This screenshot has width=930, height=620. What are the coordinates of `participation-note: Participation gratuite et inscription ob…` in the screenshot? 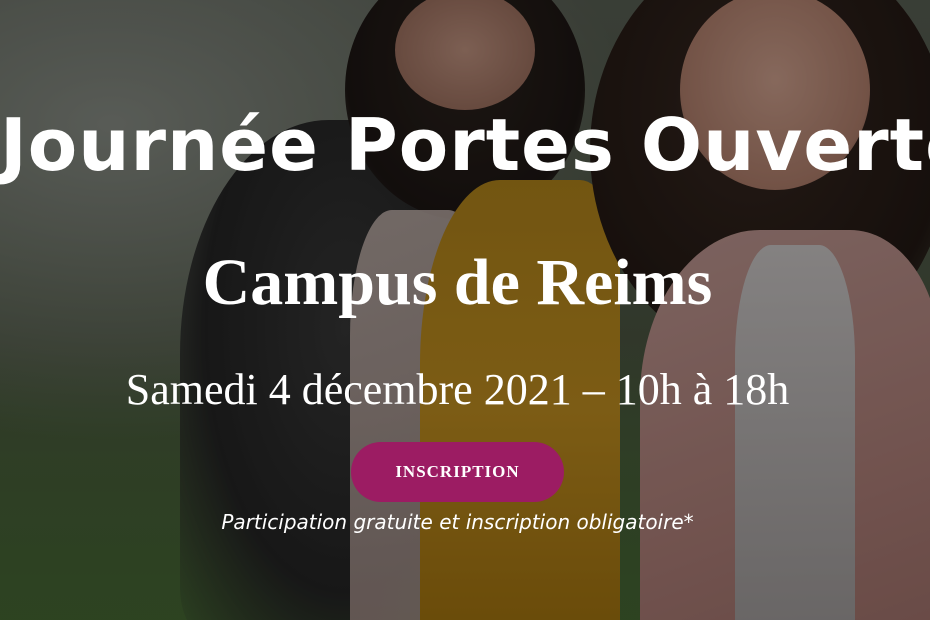 It's located at (457, 522).